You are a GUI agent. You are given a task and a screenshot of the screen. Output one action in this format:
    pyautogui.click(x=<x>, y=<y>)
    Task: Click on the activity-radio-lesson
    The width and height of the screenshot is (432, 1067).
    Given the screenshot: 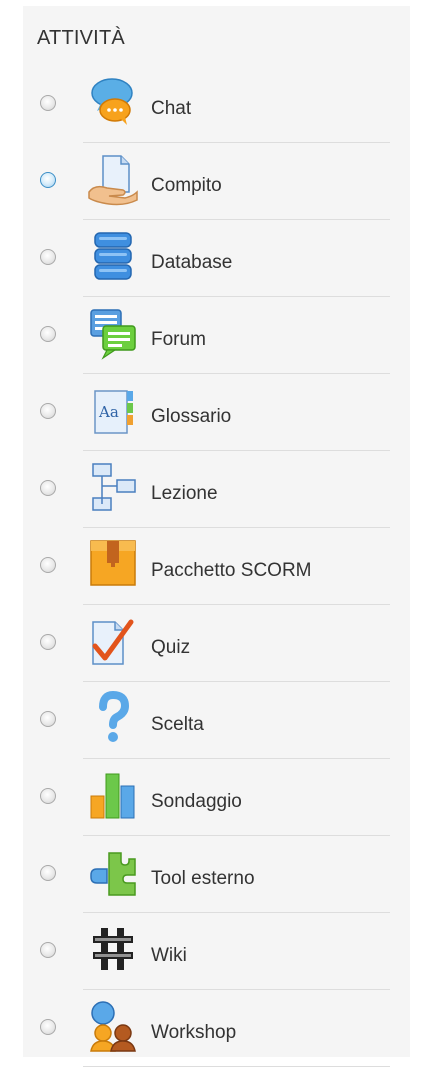 What is the action you would take?
    pyautogui.click(x=48, y=488)
    